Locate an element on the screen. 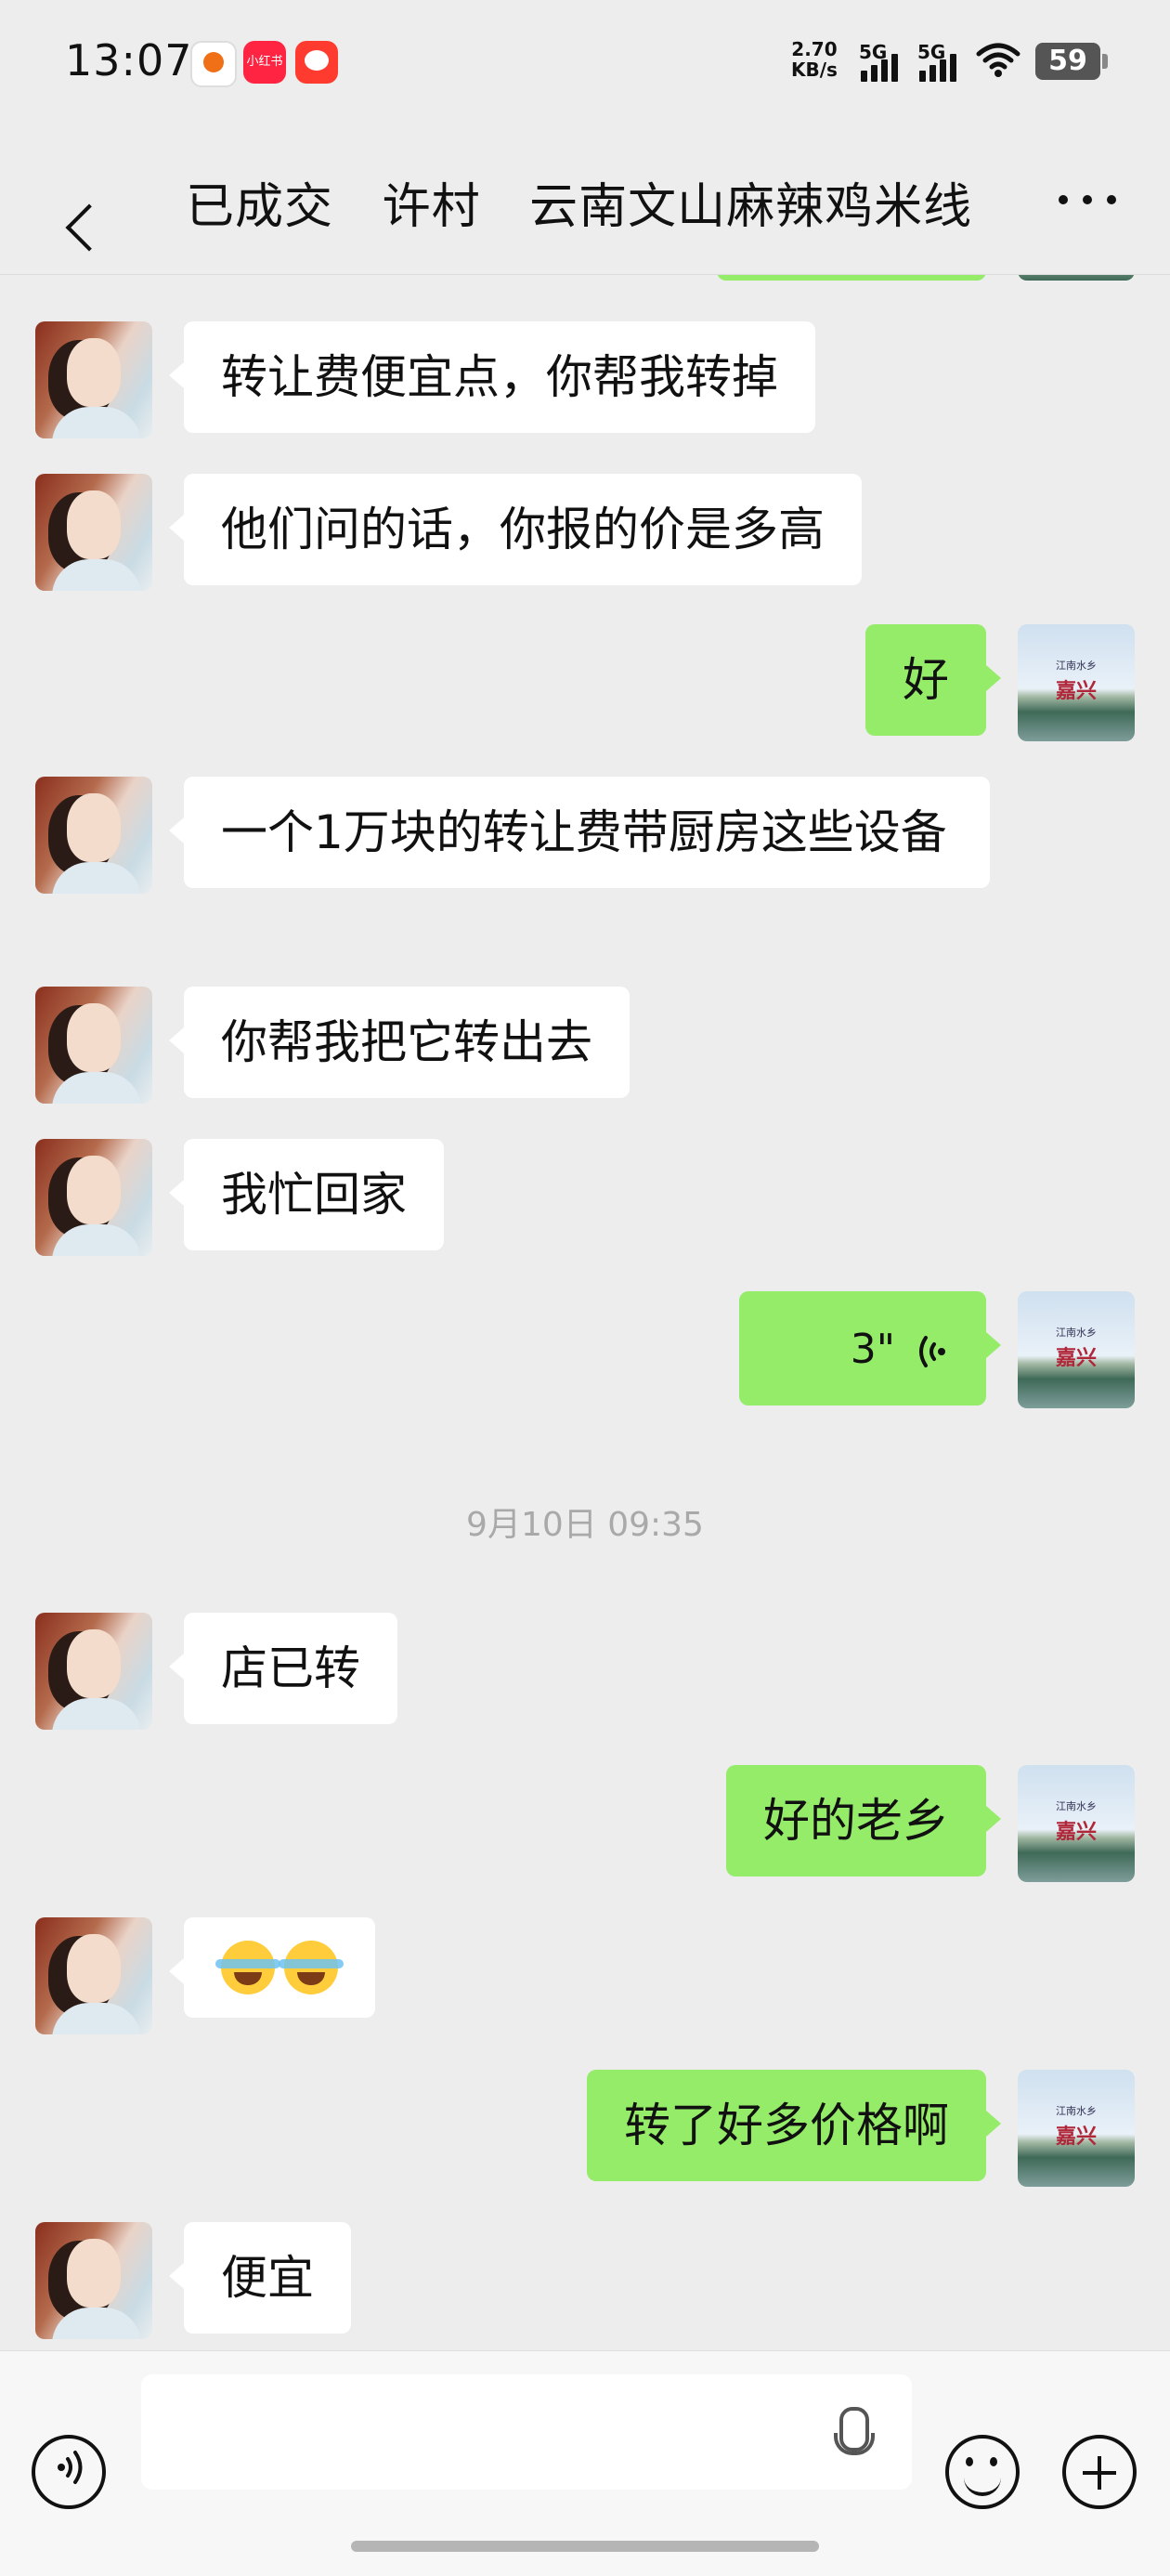  back-button is located at coordinates (70, 208).